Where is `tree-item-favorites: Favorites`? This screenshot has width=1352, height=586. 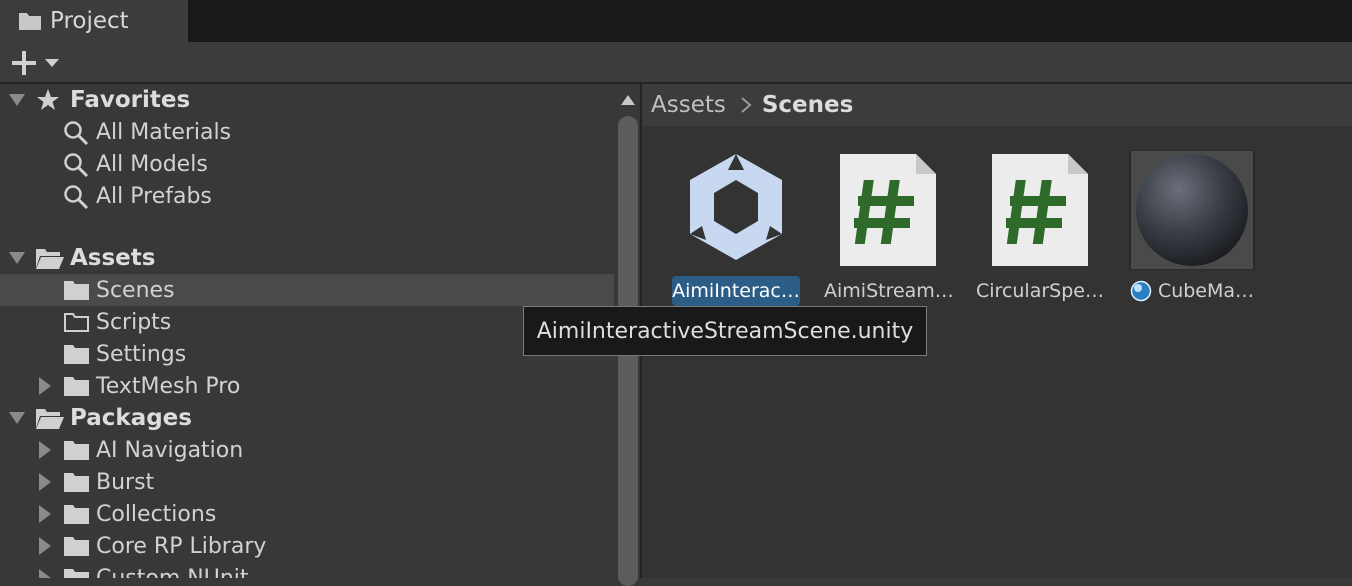 tree-item-favorites: Favorites is located at coordinates (307, 100).